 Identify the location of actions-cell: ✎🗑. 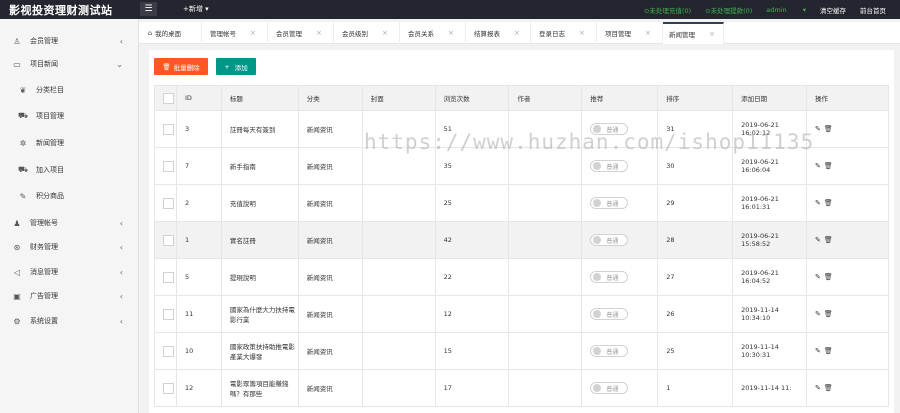
(847, 203).